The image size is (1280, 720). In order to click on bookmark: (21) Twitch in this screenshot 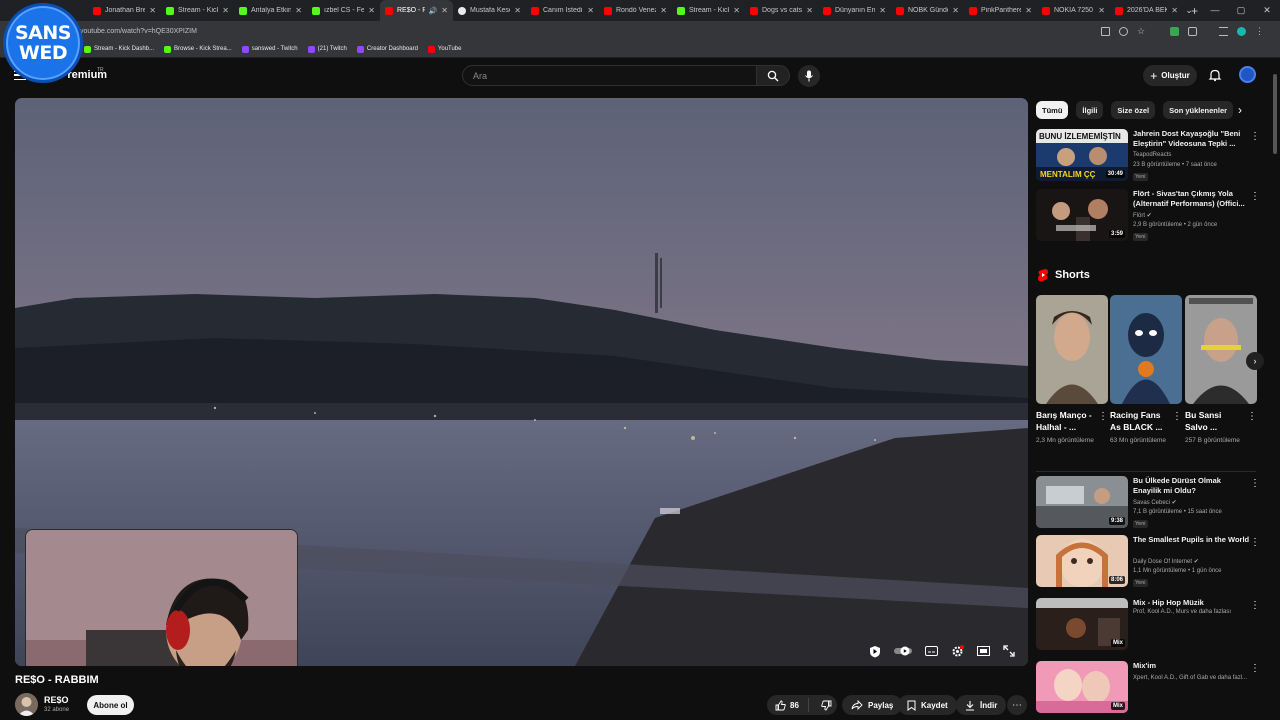, I will do `click(327, 49)`.